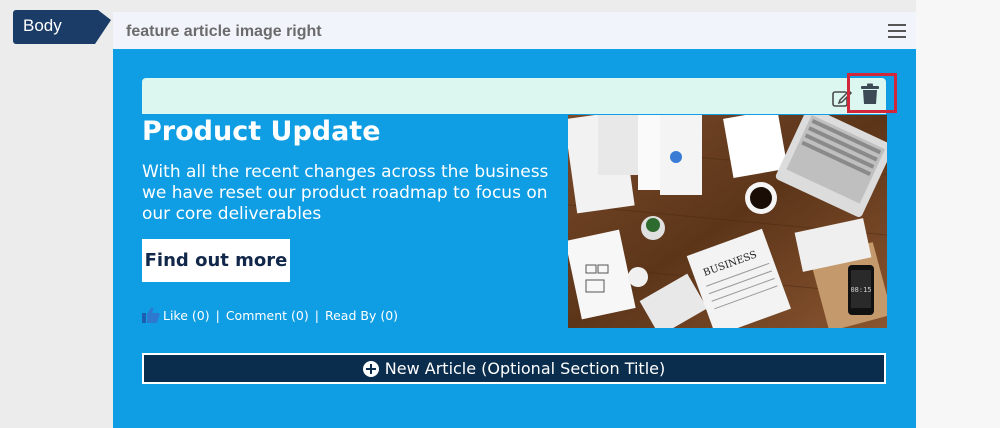  What do you see at coordinates (42, 25) in the screenshot?
I see `body-tab-label: Body` at bounding box center [42, 25].